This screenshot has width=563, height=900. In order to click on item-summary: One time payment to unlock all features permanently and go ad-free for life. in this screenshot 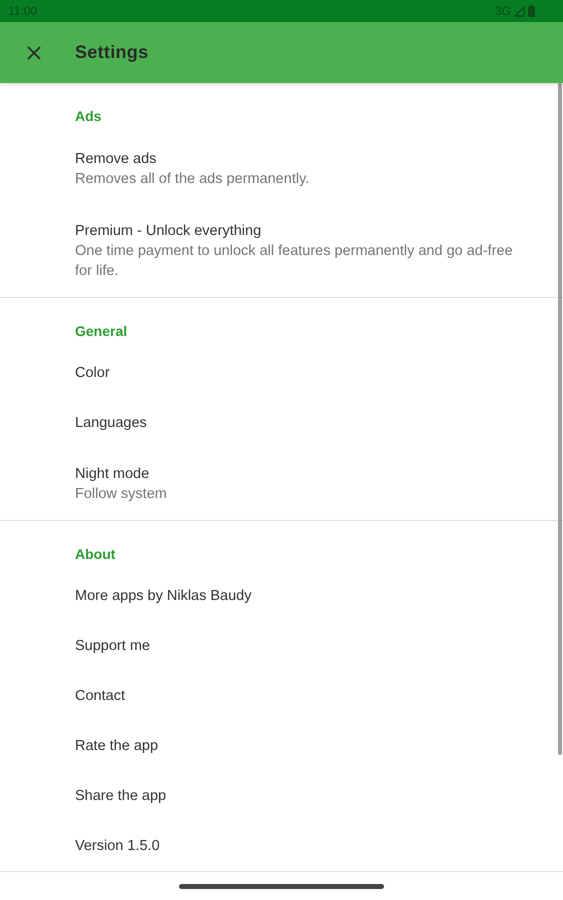, I will do `click(294, 261)`.